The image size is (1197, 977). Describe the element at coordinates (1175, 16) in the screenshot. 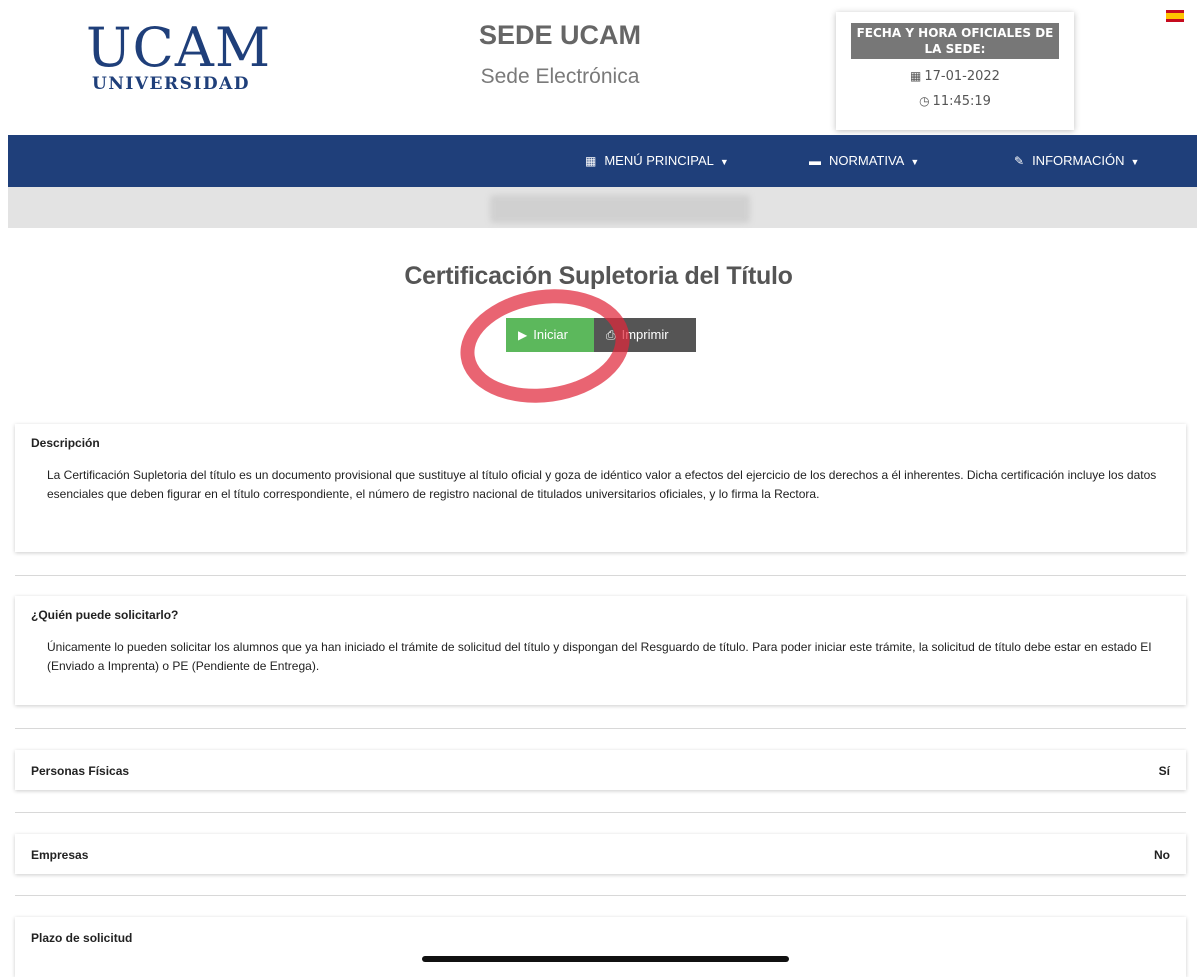

I see `spain-flag-icon` at that location.